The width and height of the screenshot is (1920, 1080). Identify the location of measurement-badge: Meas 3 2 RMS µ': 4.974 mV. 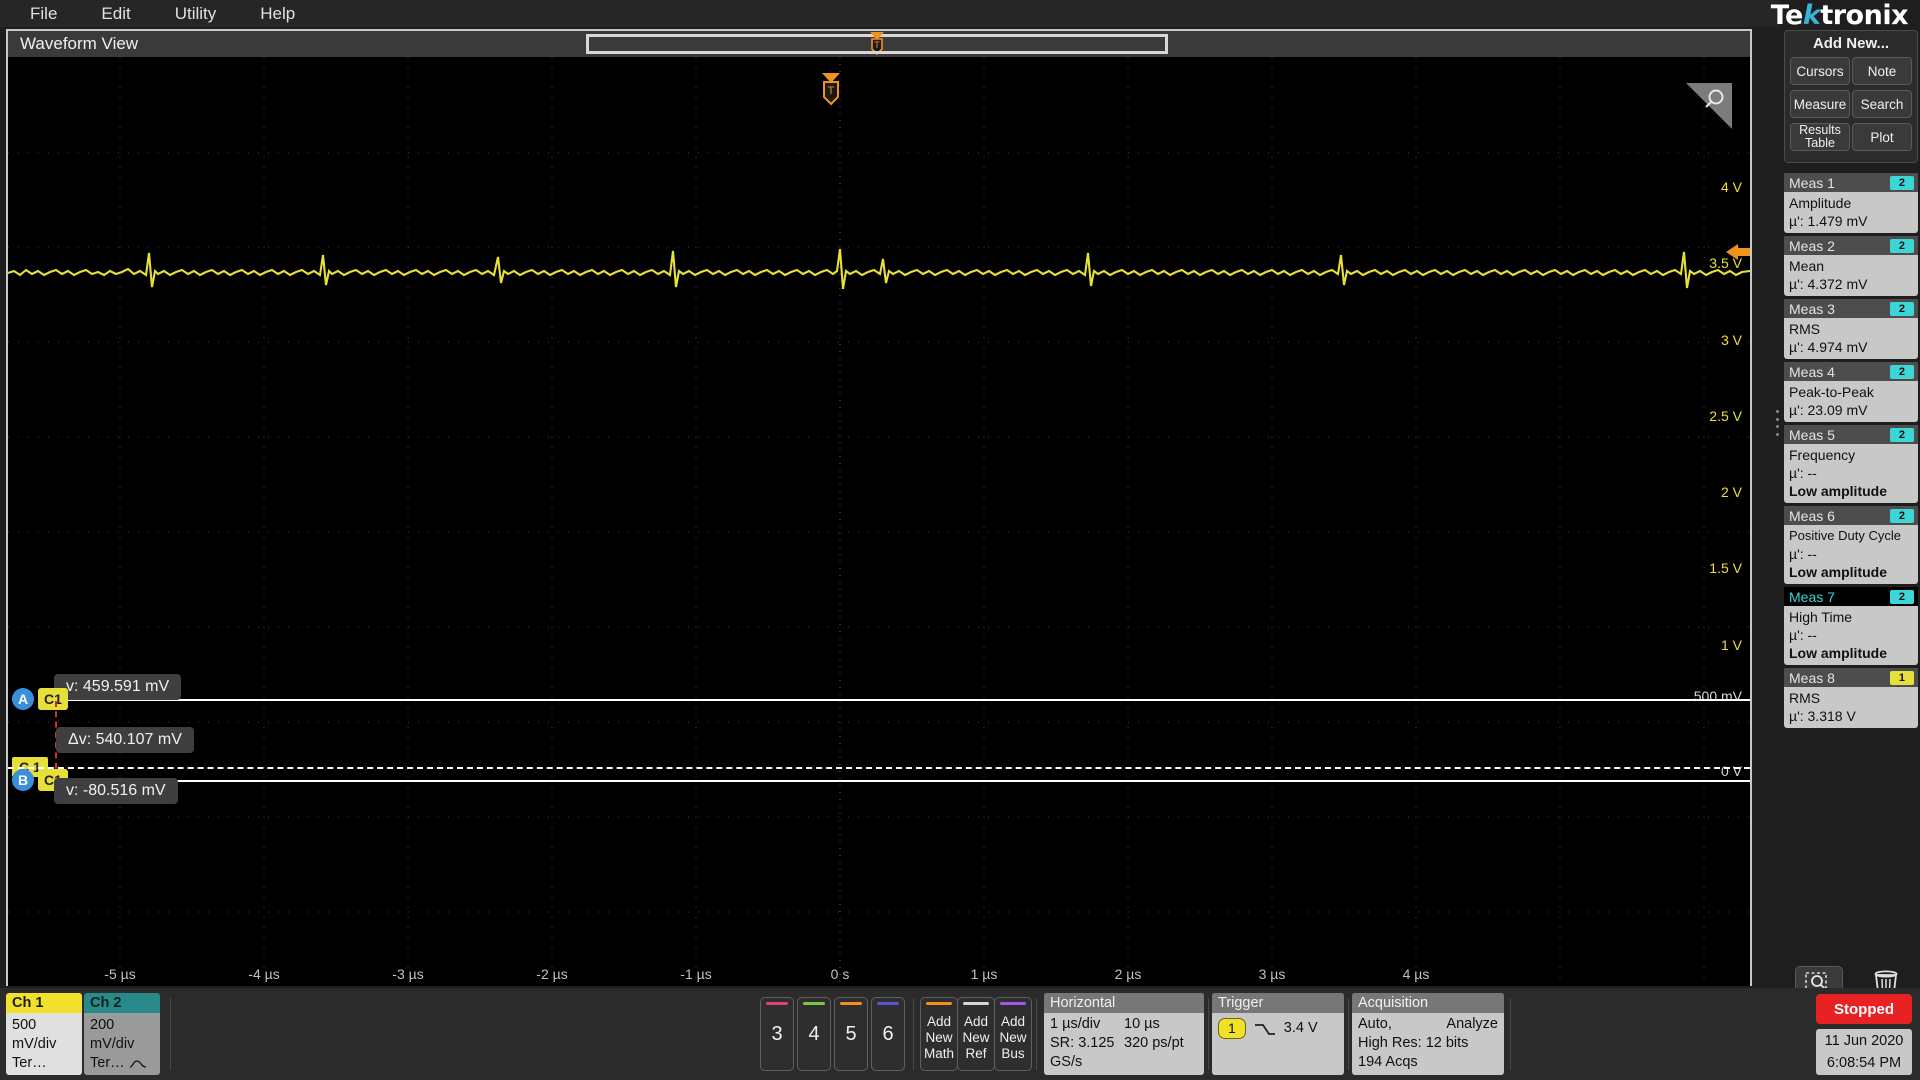
(1851, 329).